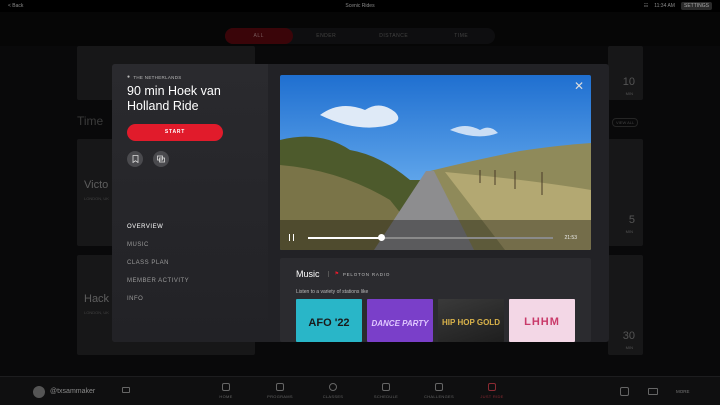 This screenshot has width=720, height=405. What do you see at coordinates (471, 320) in the screenshot?
I see `station-tile: HIP HOP GOLD` at bounding box center [471, 320].